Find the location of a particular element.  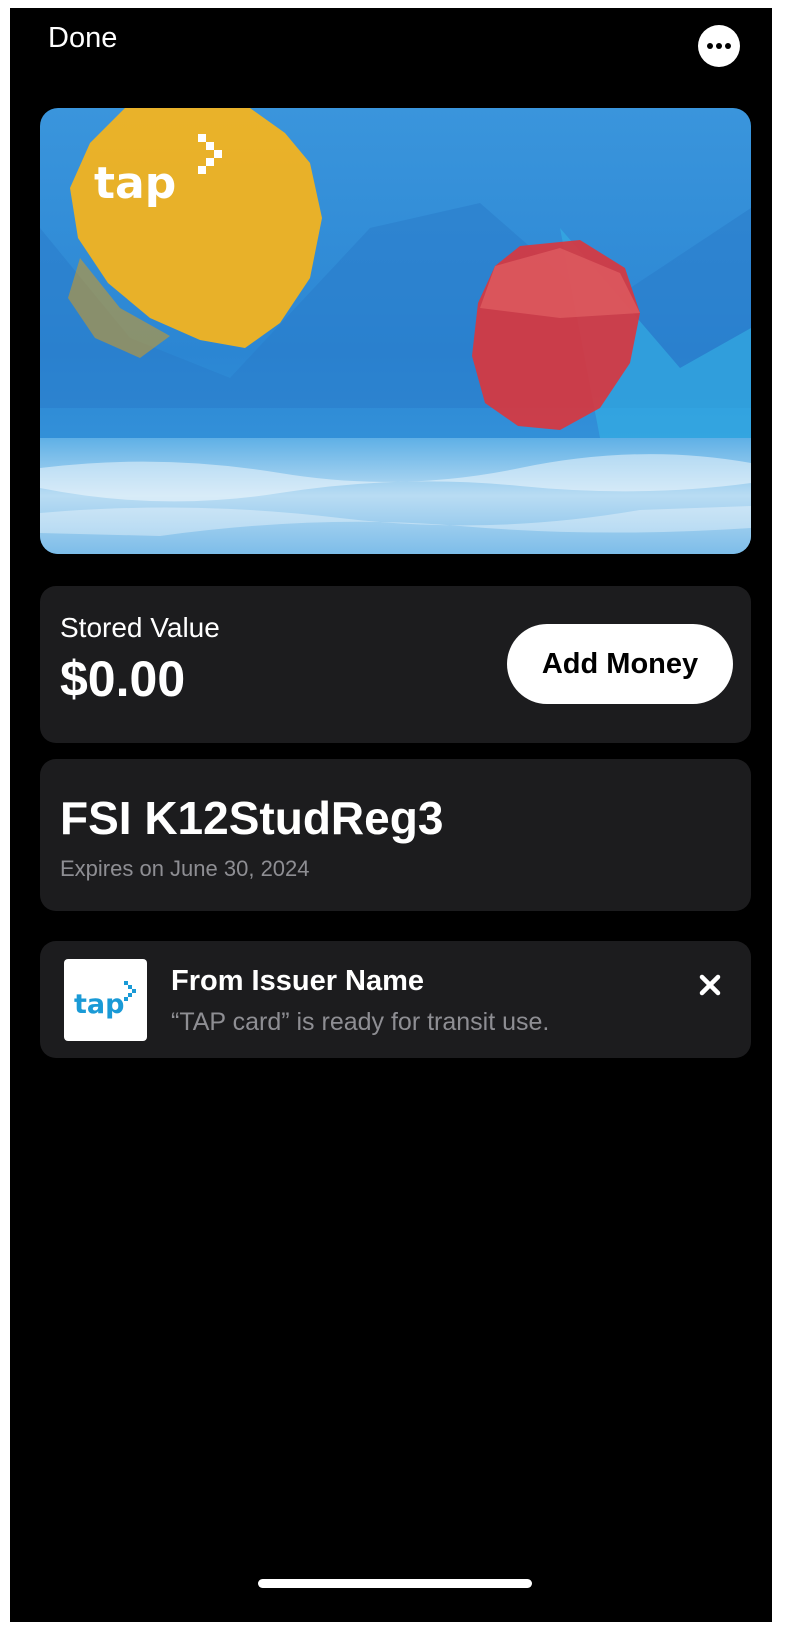

pass-expiry: Expires on June 30, 2024 is located at coordinates (185, 868).